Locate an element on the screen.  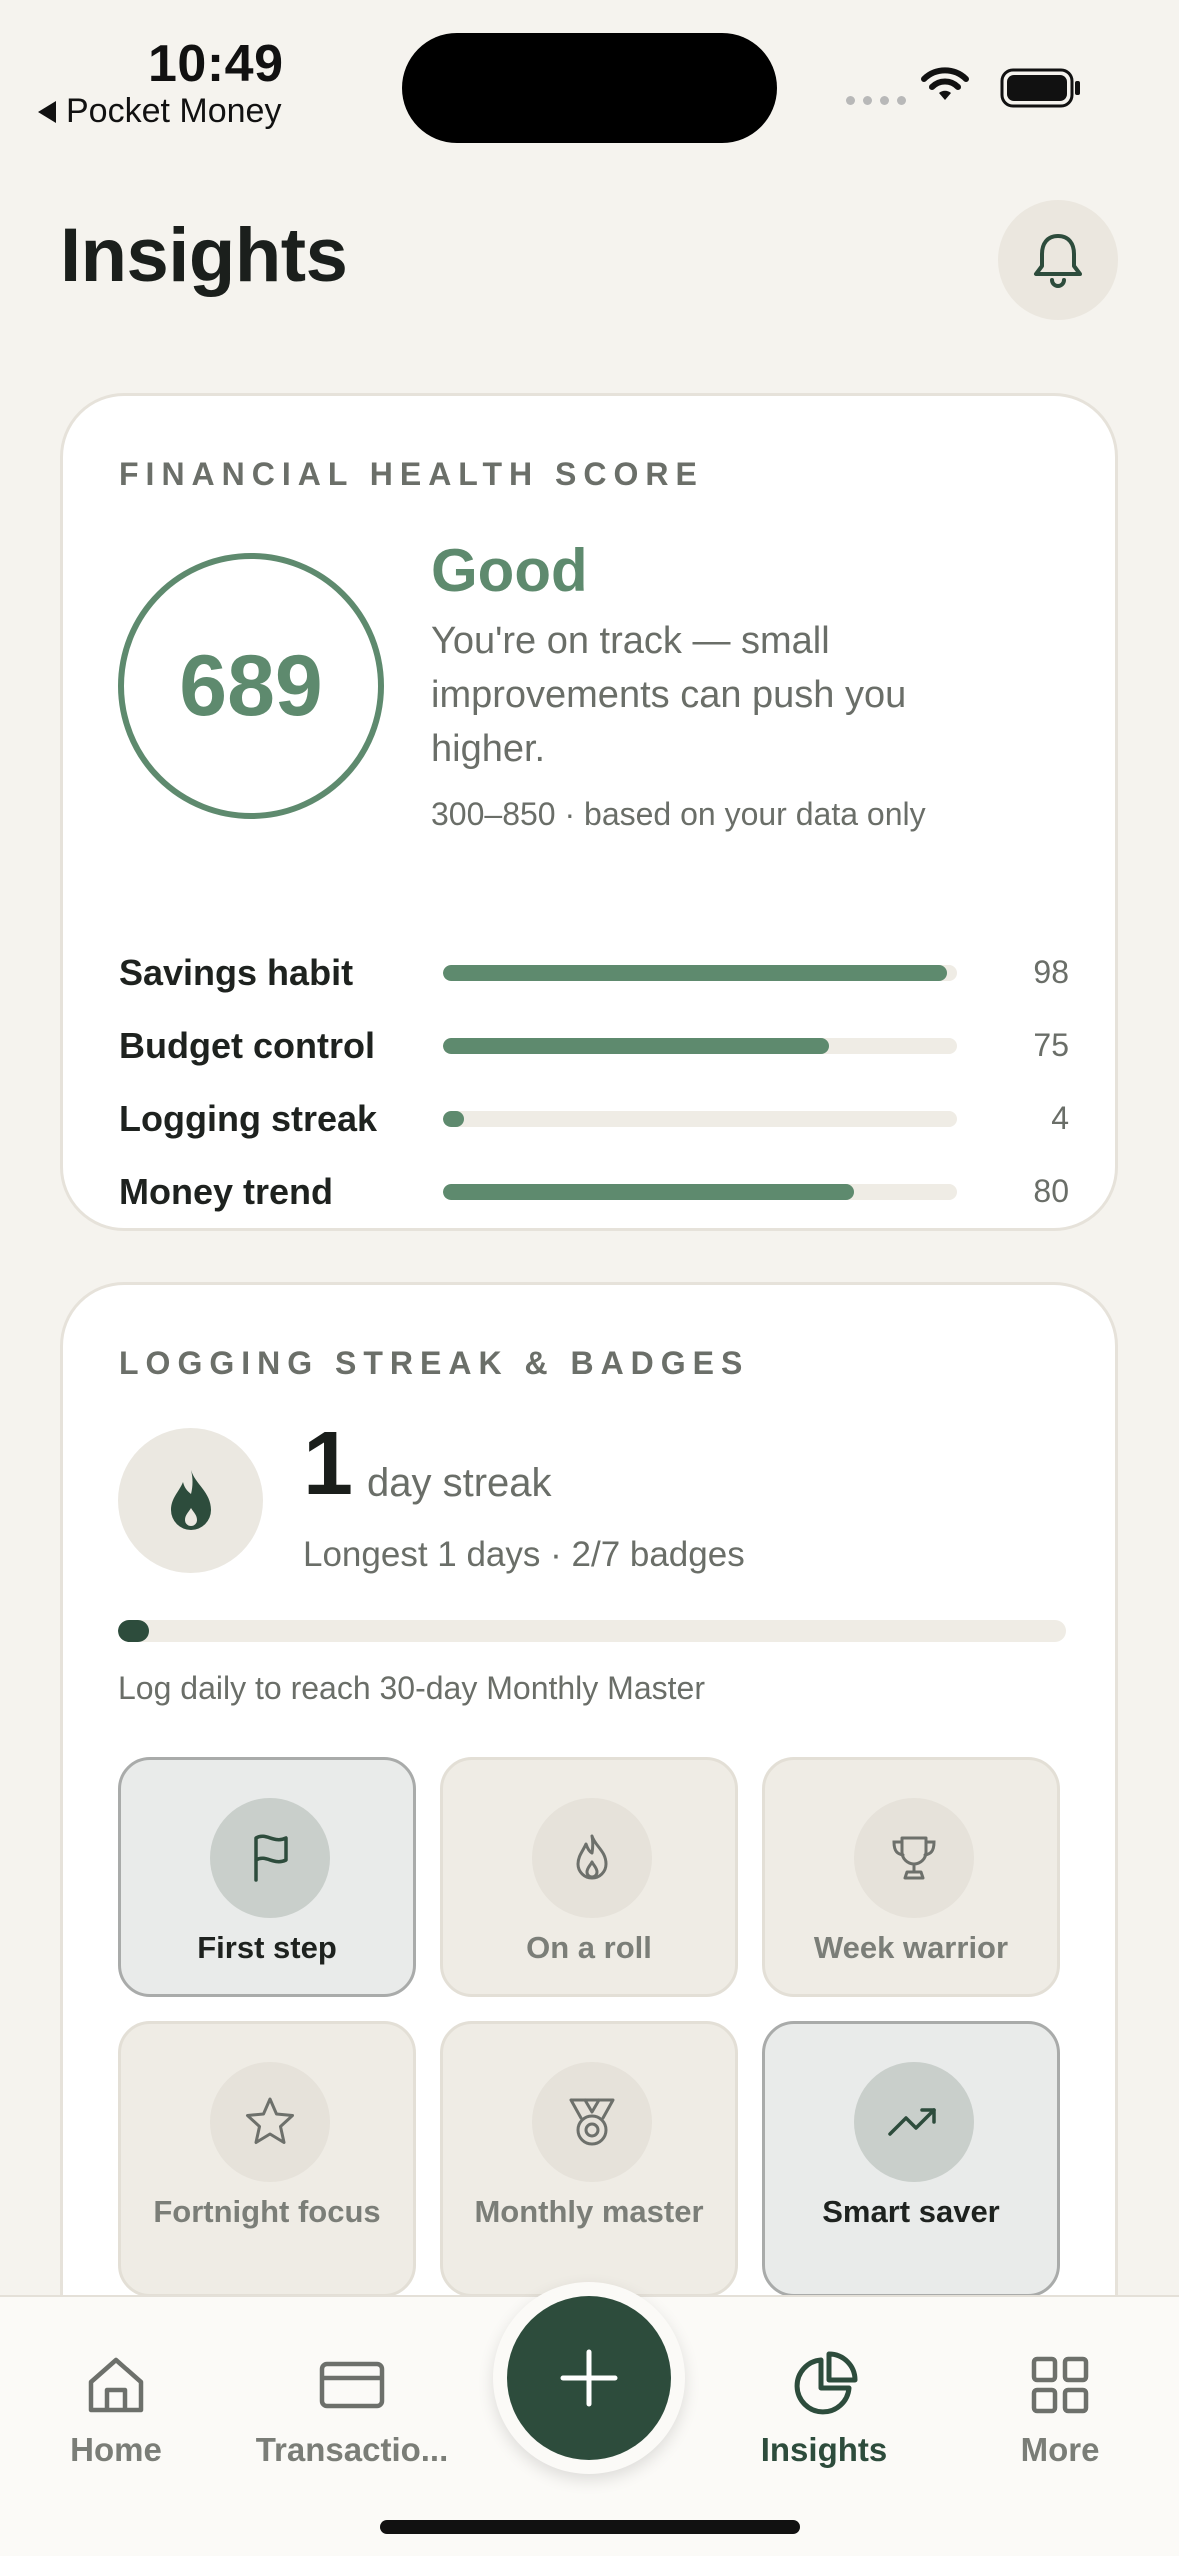
badge-on-a-roll: On a roll is located at coordinates (589, 1877).